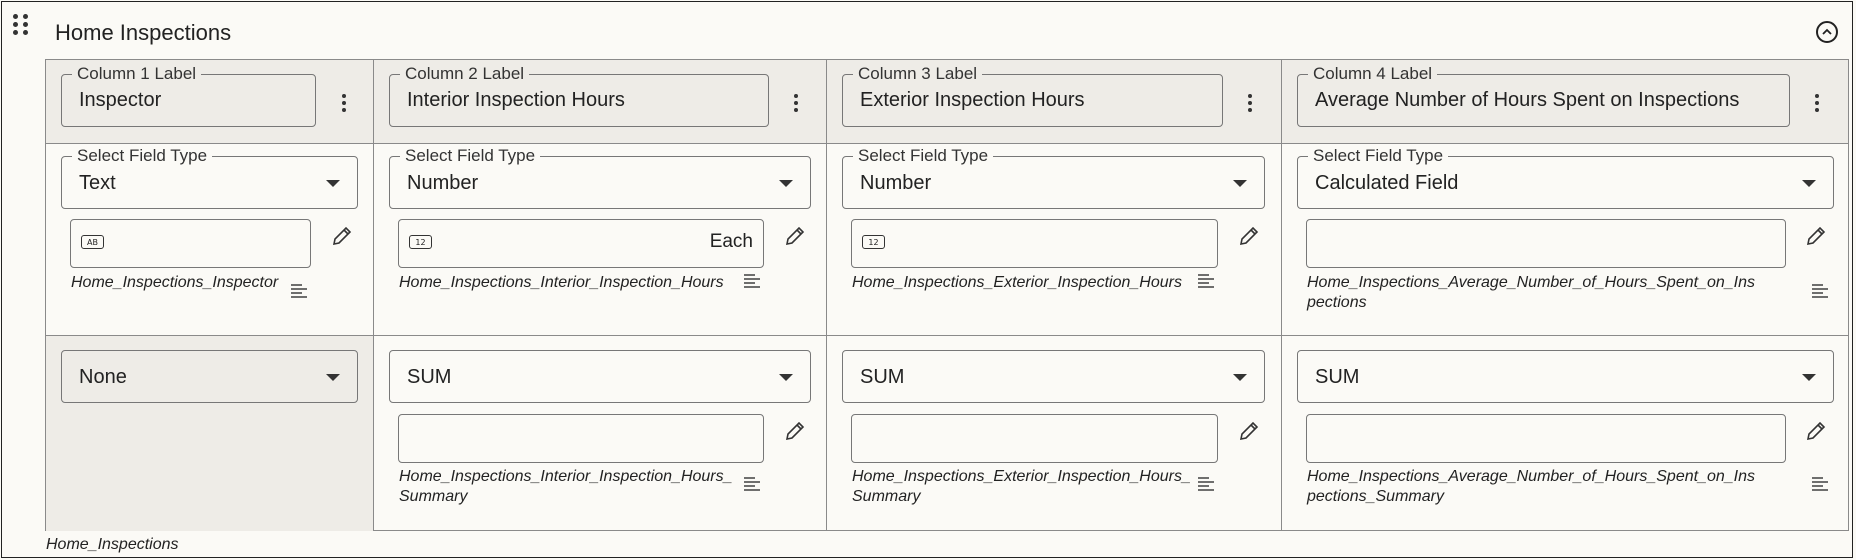 This screenshot has height=560, width=1856. Describe the element at coordinates (209, 177) in the screenshot. I see `field-type-select: Select Field Type Text` at that location.